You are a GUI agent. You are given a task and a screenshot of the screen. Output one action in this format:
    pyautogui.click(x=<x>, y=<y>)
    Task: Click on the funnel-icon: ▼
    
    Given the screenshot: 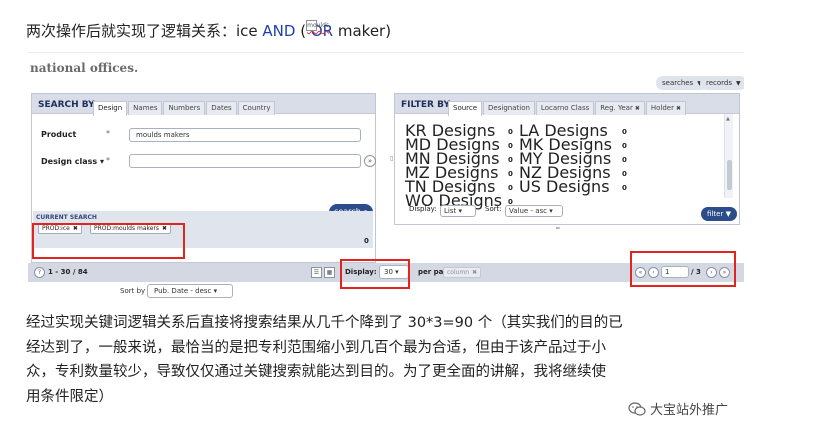 What is the action you would take?
    pyautogui.click(x=728, y=214)
    